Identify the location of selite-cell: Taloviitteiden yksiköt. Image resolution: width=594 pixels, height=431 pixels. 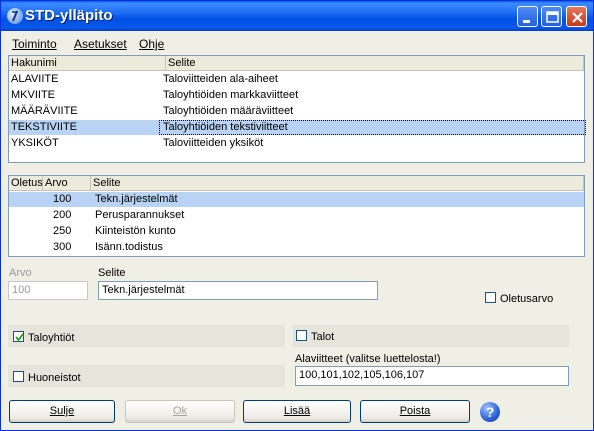
(213, 143).